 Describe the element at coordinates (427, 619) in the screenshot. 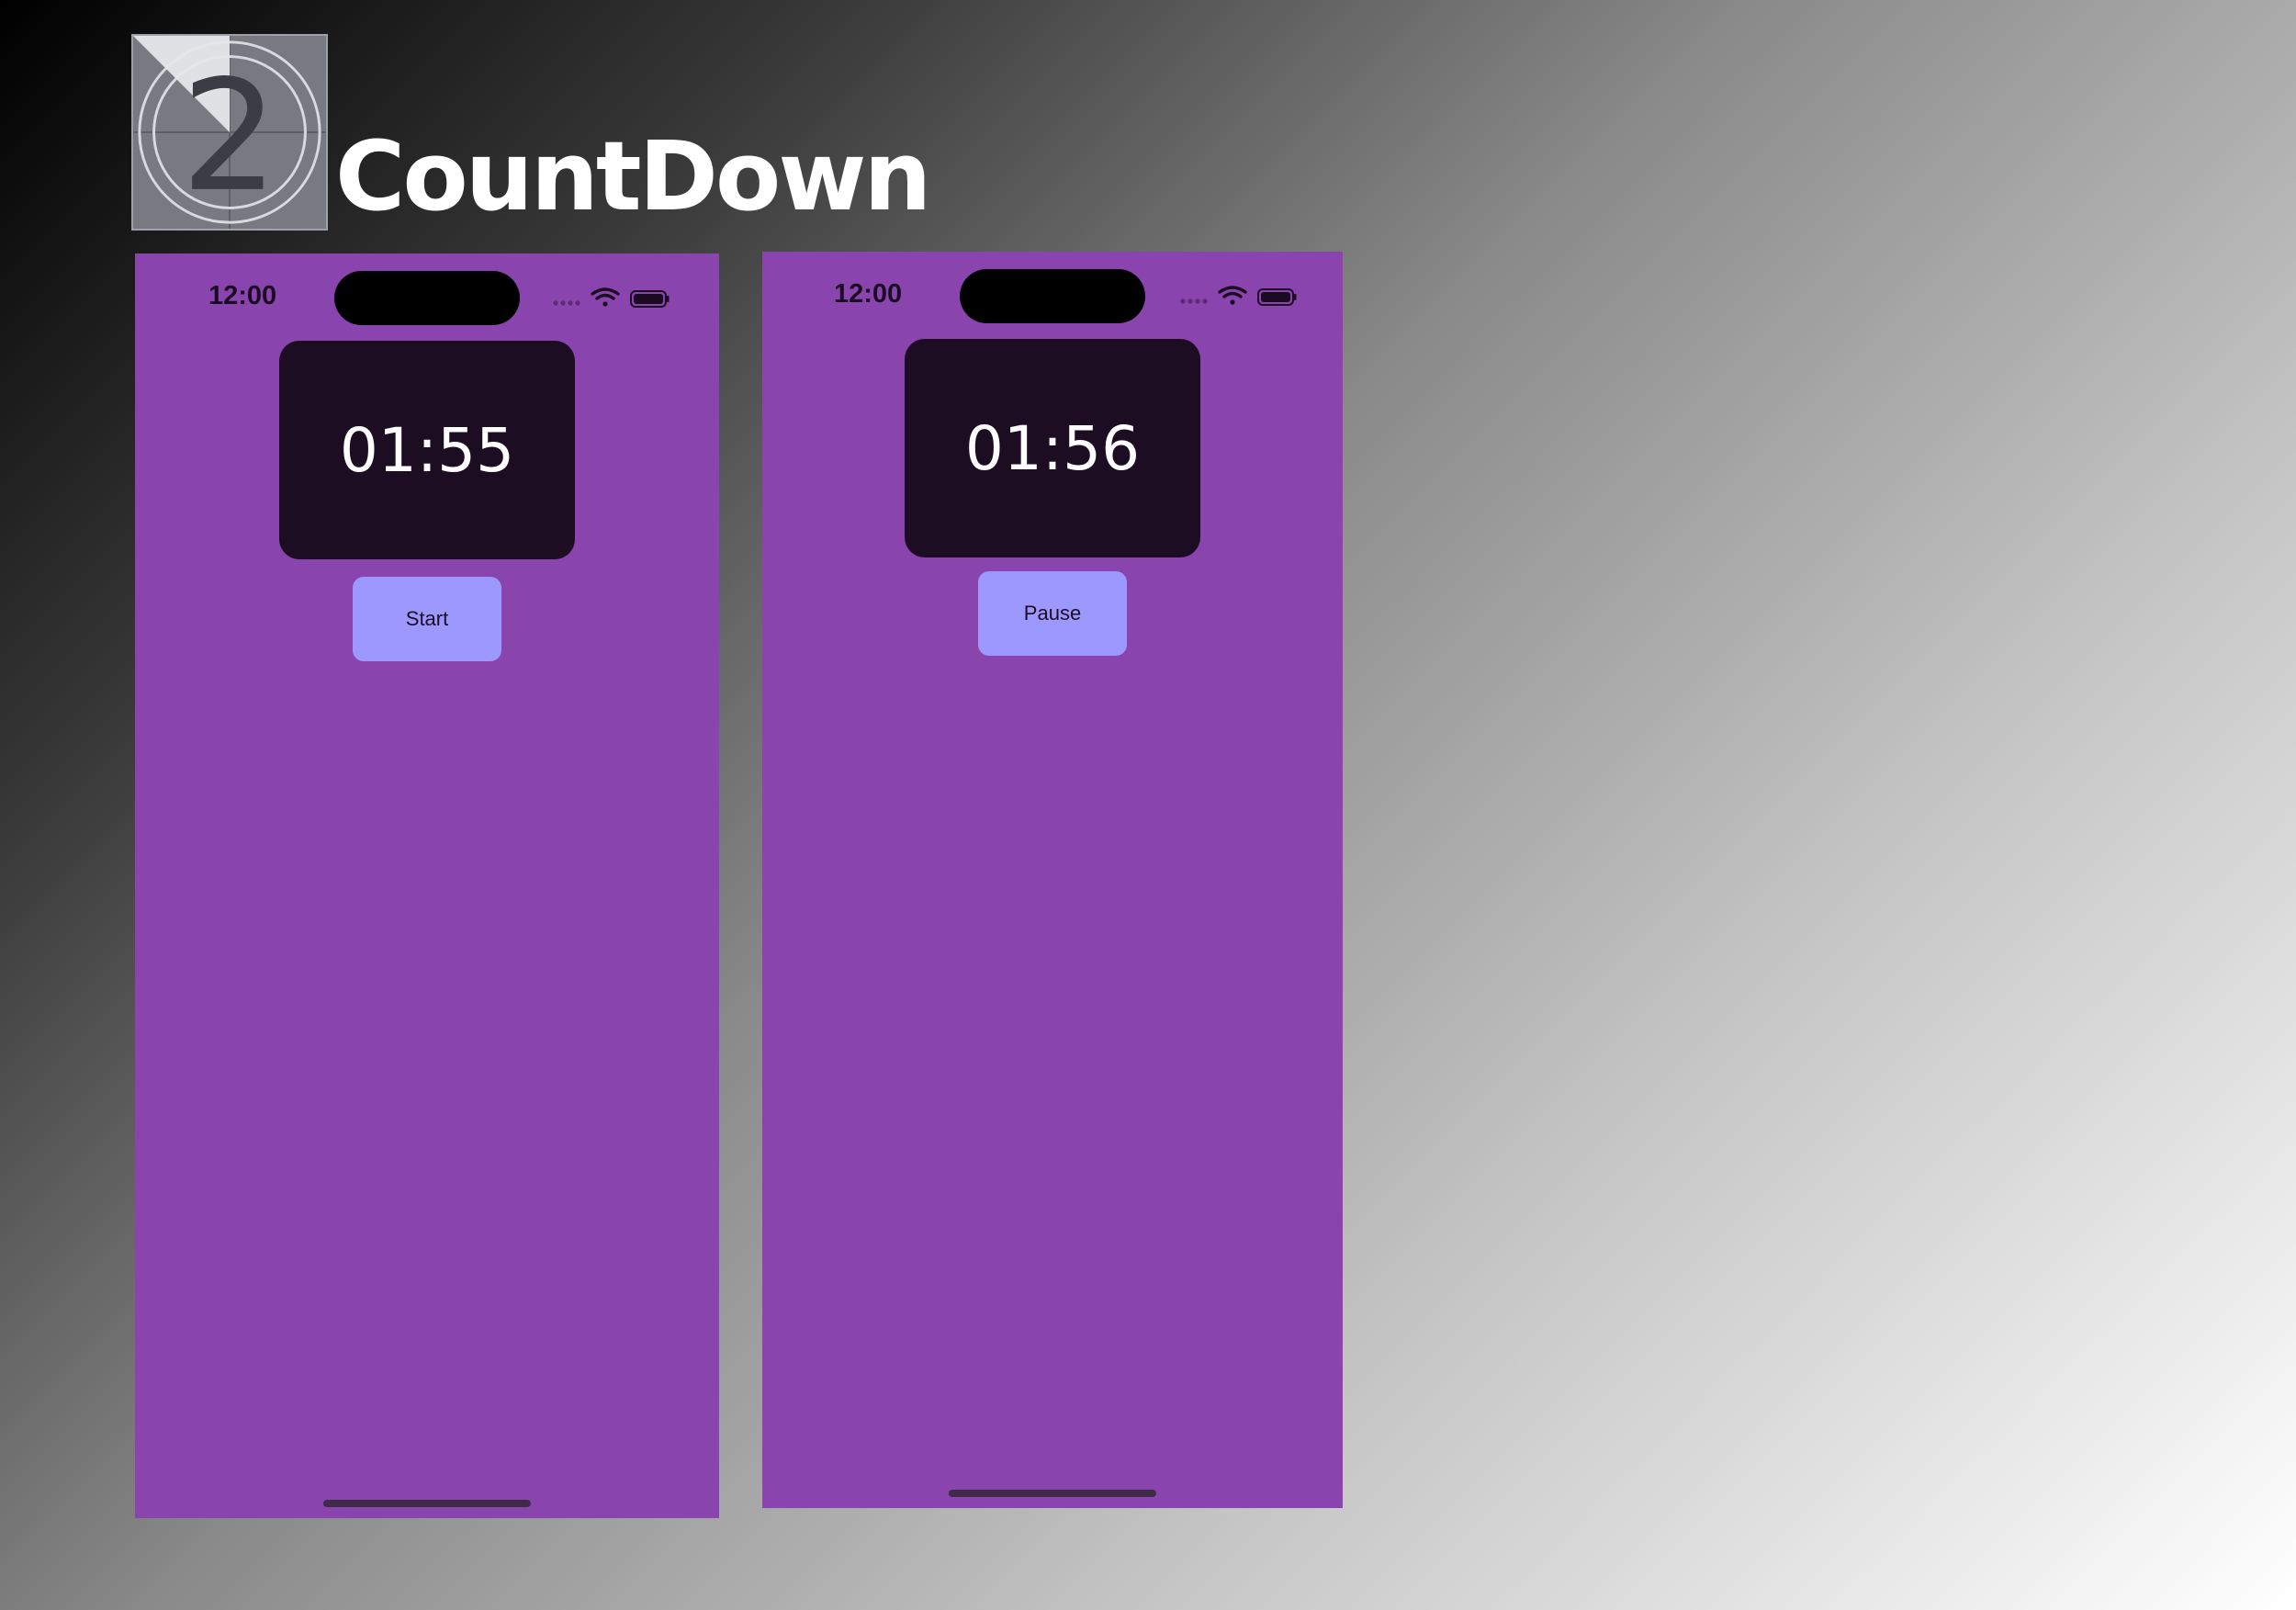

I see `start-button: Start` at that location.